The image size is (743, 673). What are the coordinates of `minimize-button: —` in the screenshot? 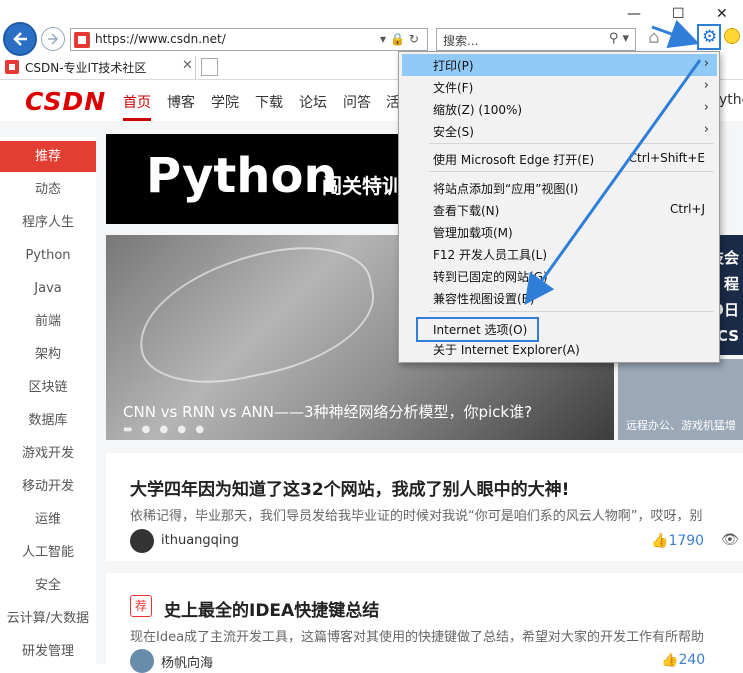 It's located at (634, 14).